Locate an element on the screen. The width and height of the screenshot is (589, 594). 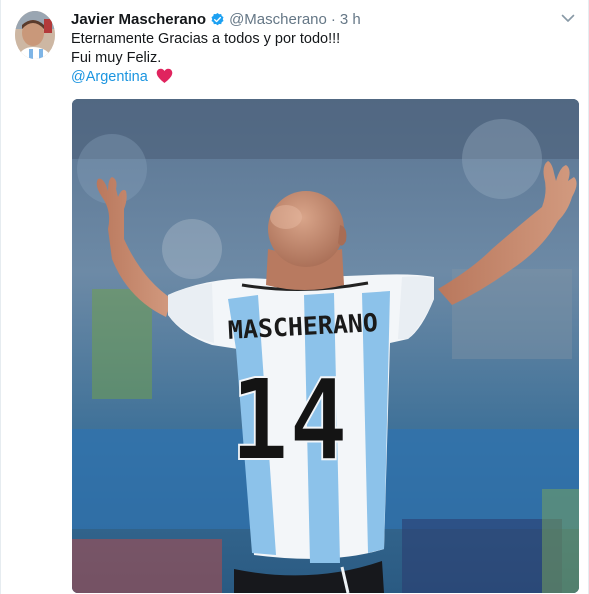
user-handle: @Mascherano is located at coordinates (278, 19).